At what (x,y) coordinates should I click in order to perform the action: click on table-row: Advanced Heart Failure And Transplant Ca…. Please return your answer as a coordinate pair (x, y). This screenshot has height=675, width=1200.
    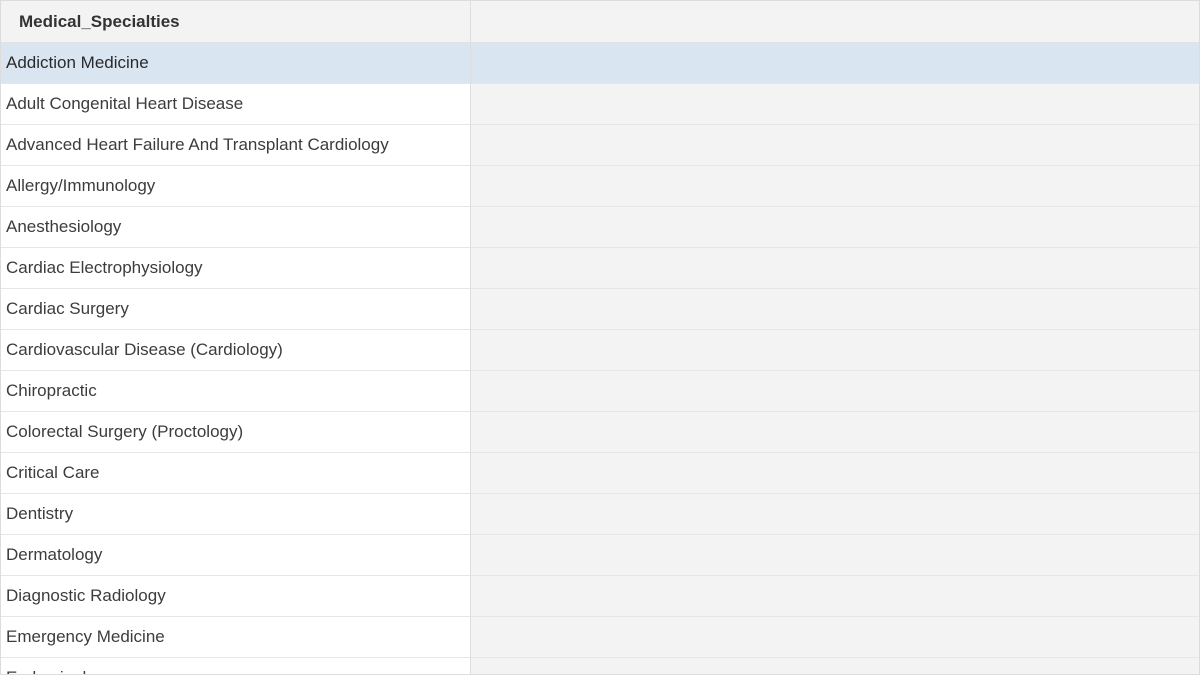
    Looking at the image, I should click on (600, 145).